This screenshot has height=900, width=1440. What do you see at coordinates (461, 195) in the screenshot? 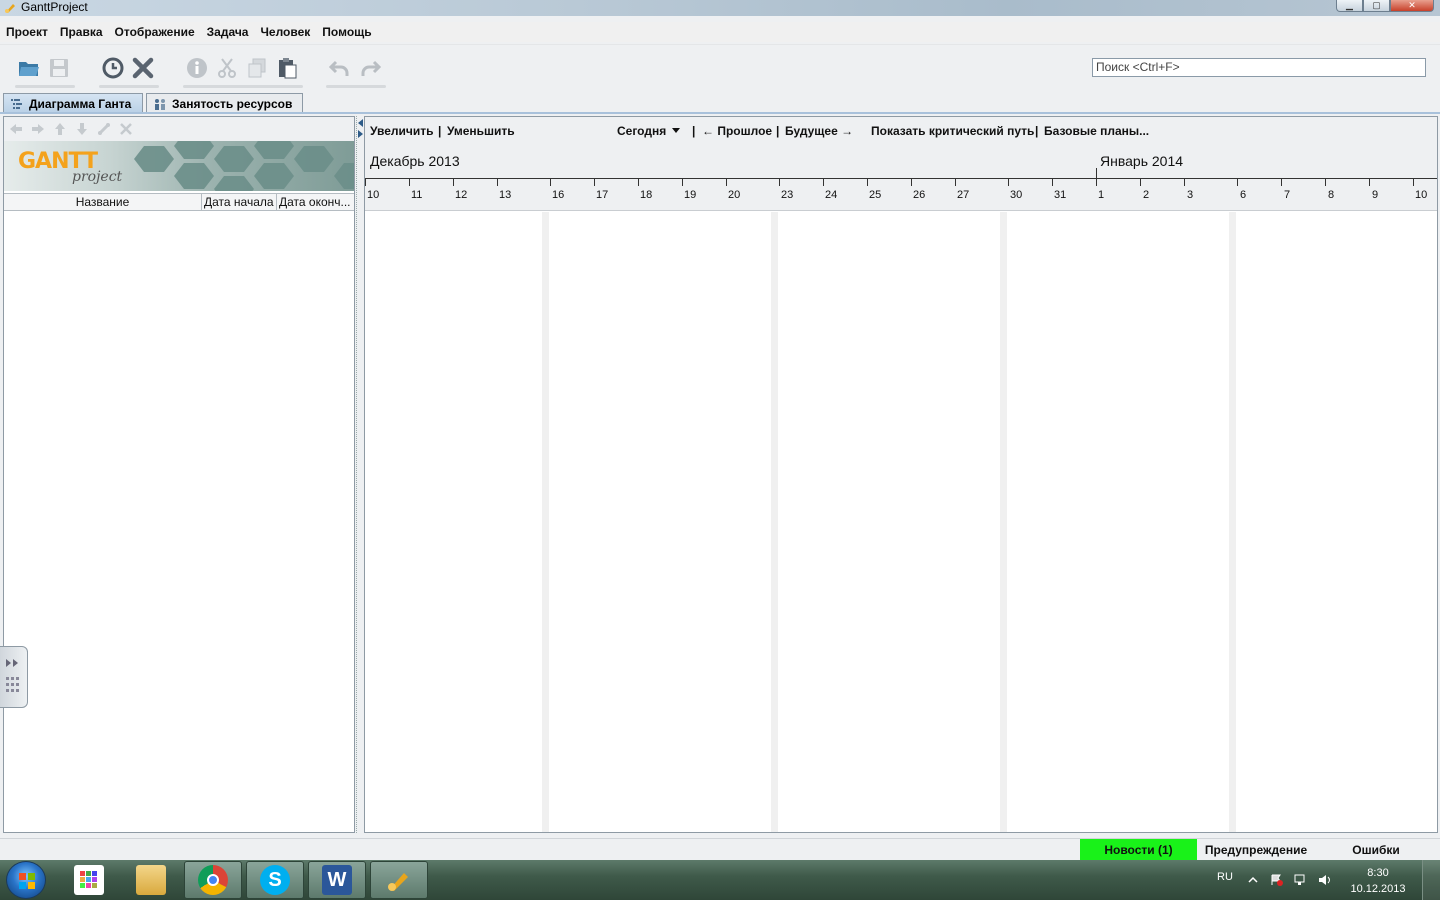
I see `day-label: 12` at bounding box center [461, 195].